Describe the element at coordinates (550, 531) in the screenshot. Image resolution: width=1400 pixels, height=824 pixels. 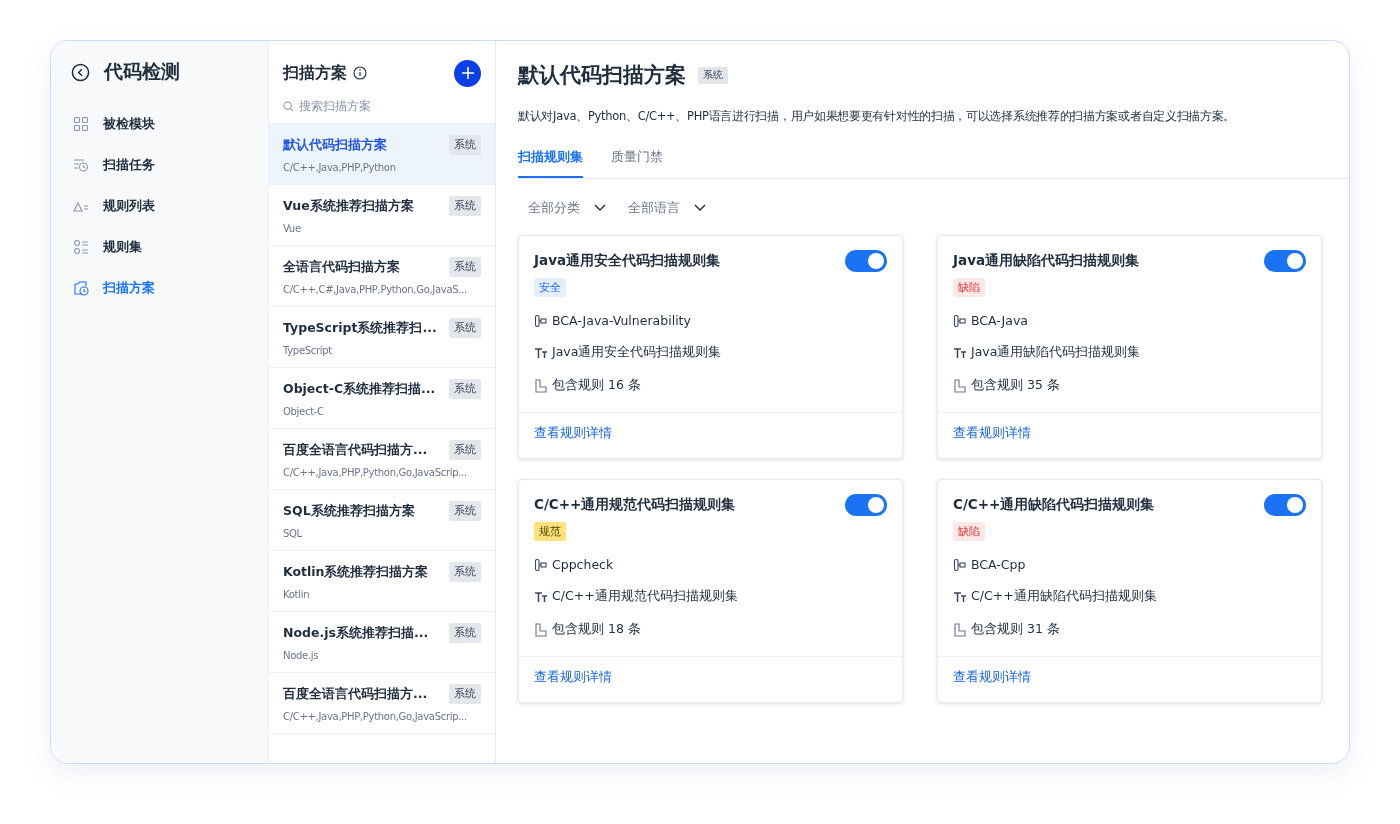
I see `category-tag: 规范` at that location.